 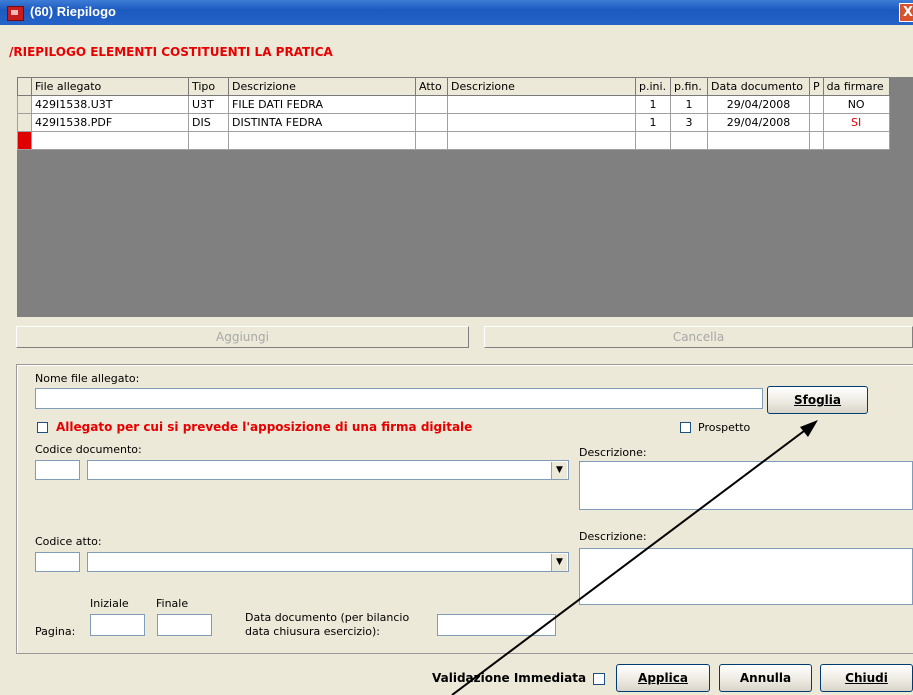 What do you see at coordinates (322, 122) in the screenshot?
I see `cell-descrizione: DISTINTA FEDRA` at bounding box center [322, 122].